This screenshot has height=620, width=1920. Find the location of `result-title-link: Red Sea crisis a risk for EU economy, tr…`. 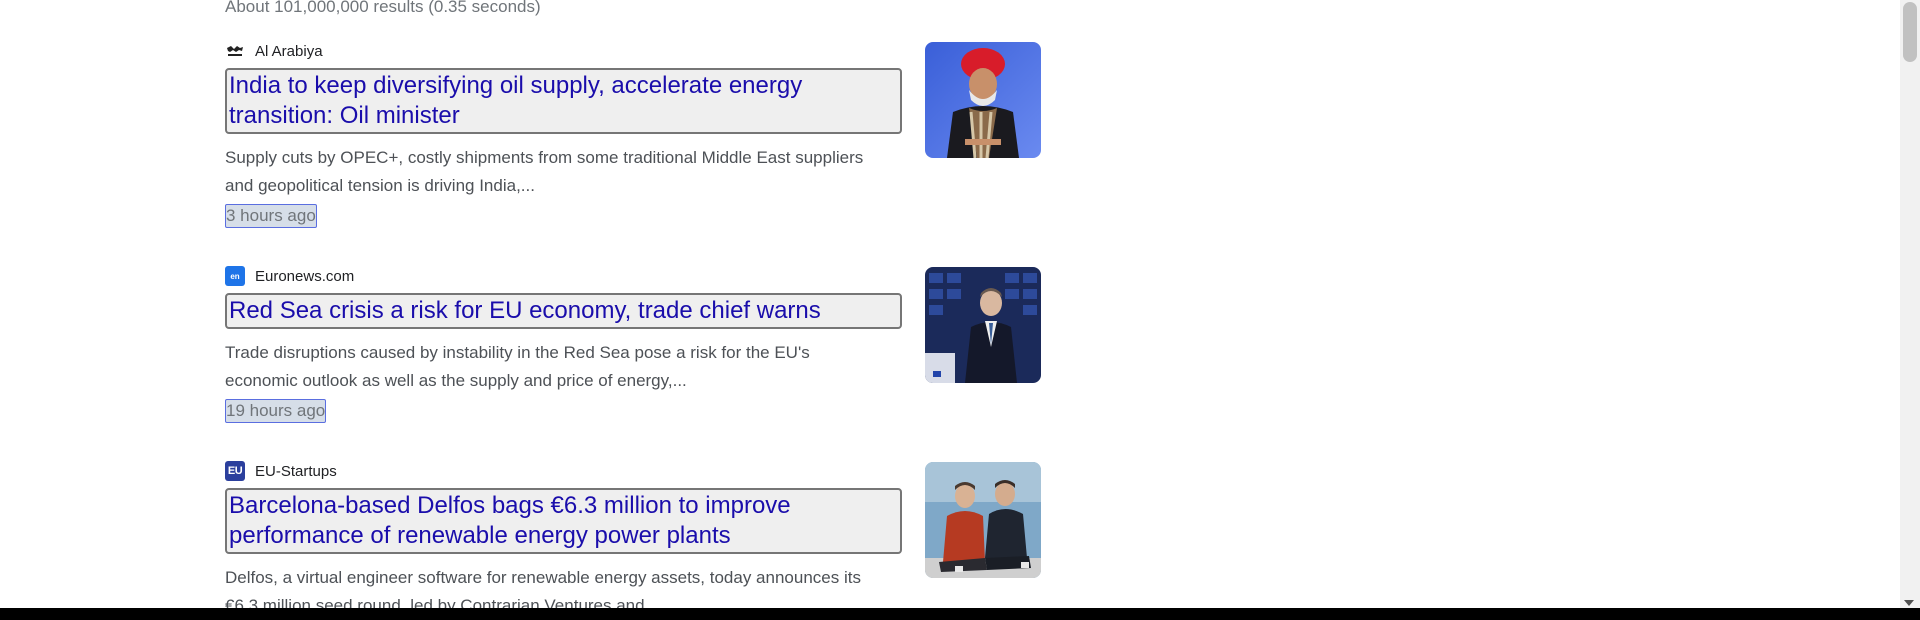

result-title-link: Red Sea crisis a risk for EU economy, tr… is located at coordinates (563, 311).